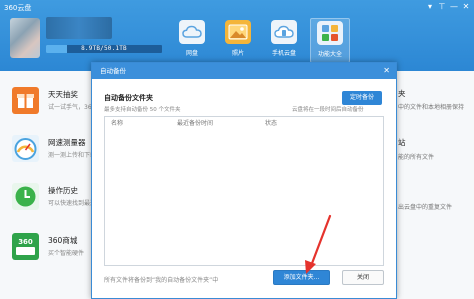 The image size is (474, 299). Describe the element at coordinates (67, 142) in the screenshot. I see `feature-name: 网速测量器` at that location.